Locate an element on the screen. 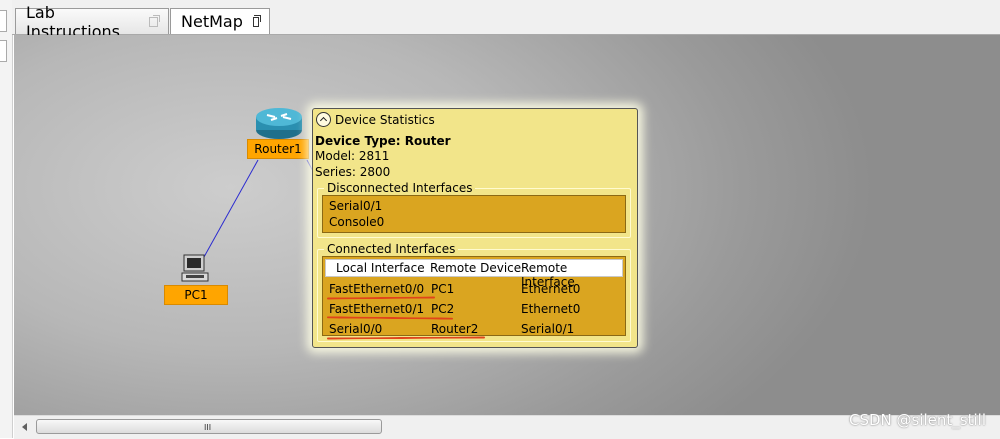 This screenshot has height=439, width=1000. device-model: Model: 2811 is located at coordinates (352, 156).